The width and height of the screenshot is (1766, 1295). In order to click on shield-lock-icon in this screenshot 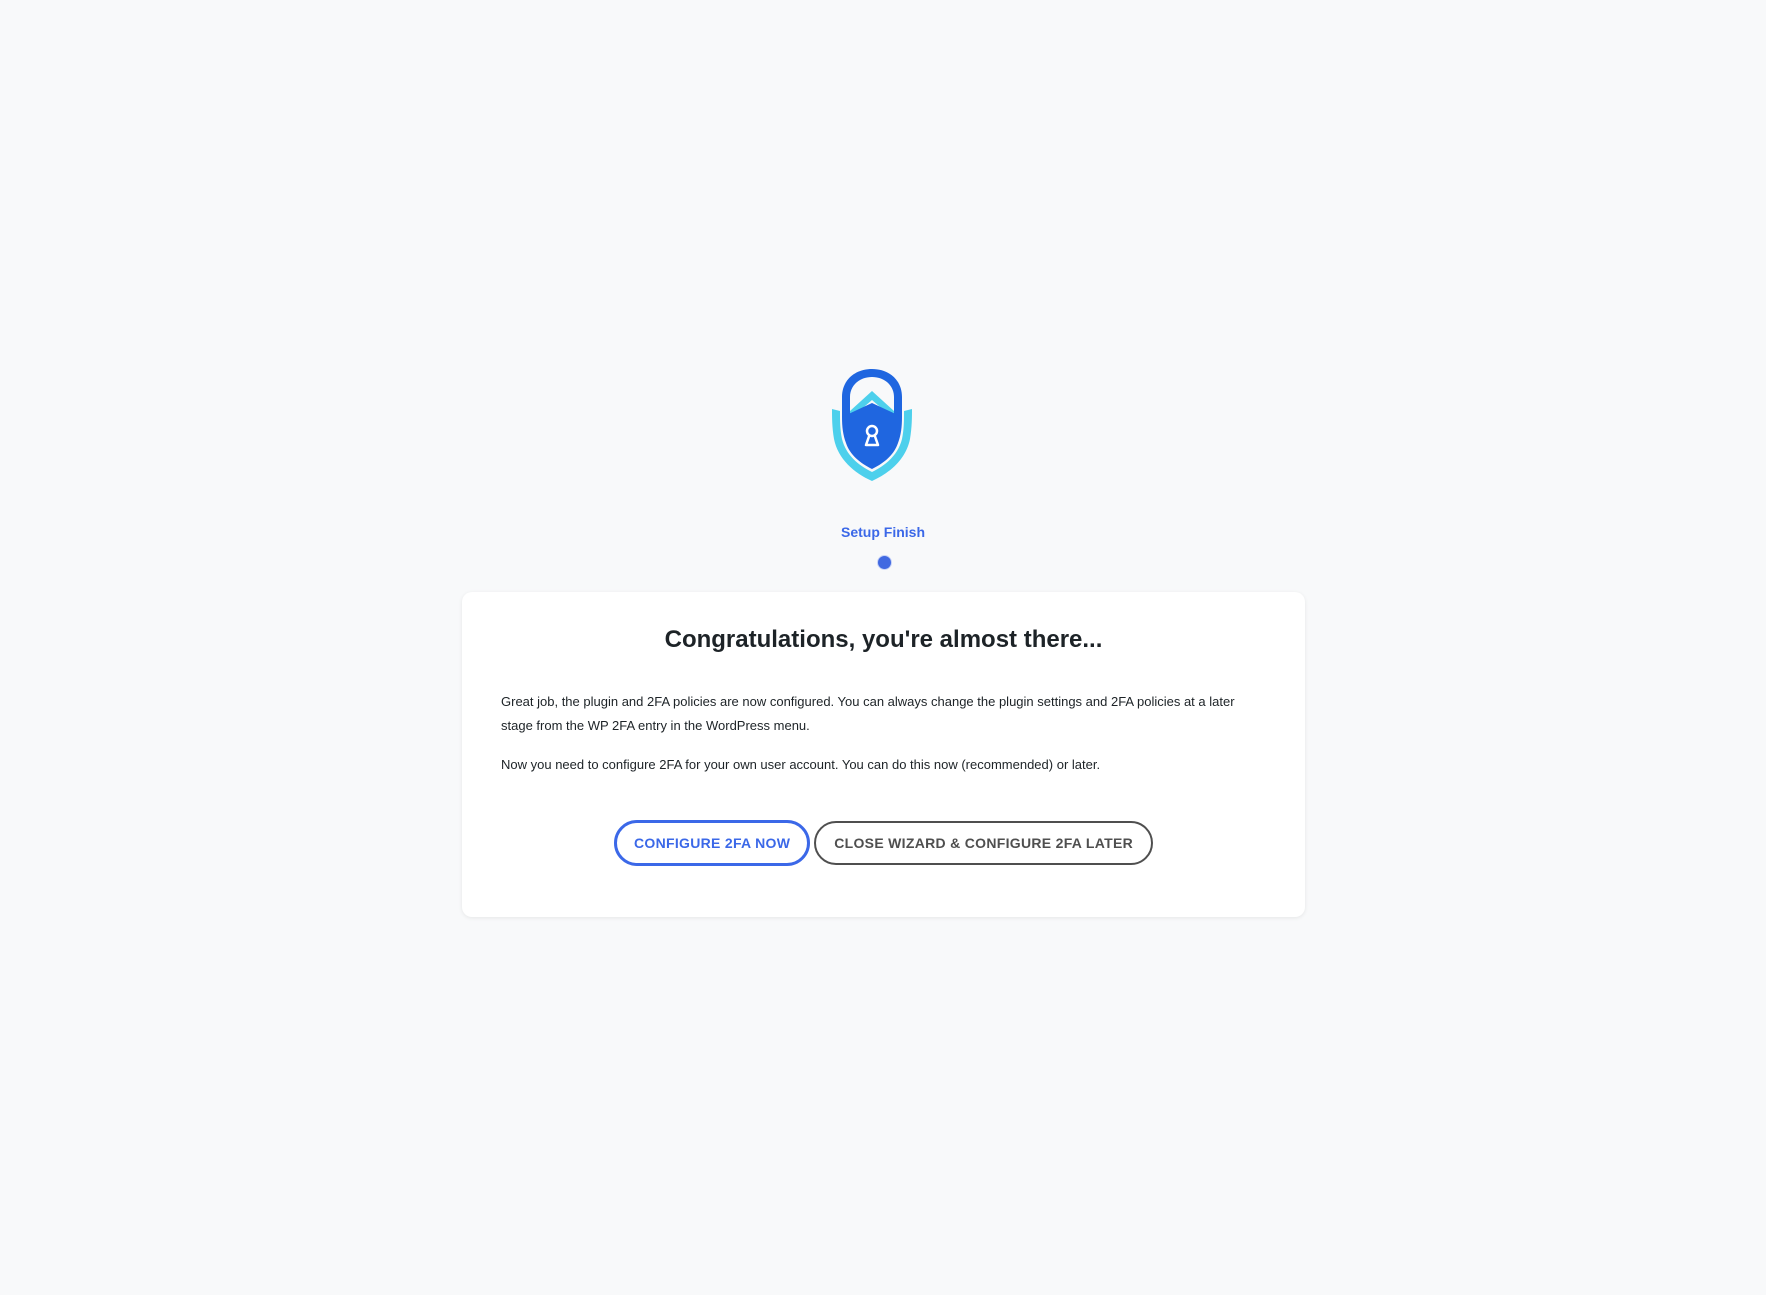, I will do `click(872, 425)`.